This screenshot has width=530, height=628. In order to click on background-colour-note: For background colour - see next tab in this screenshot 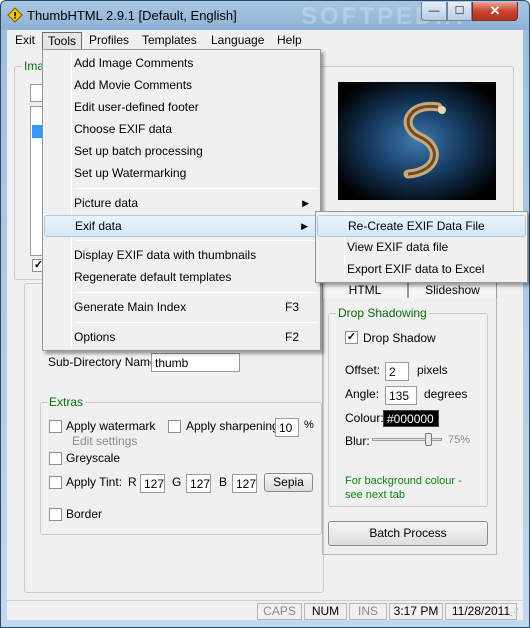, I will do `click(403, 488)`.